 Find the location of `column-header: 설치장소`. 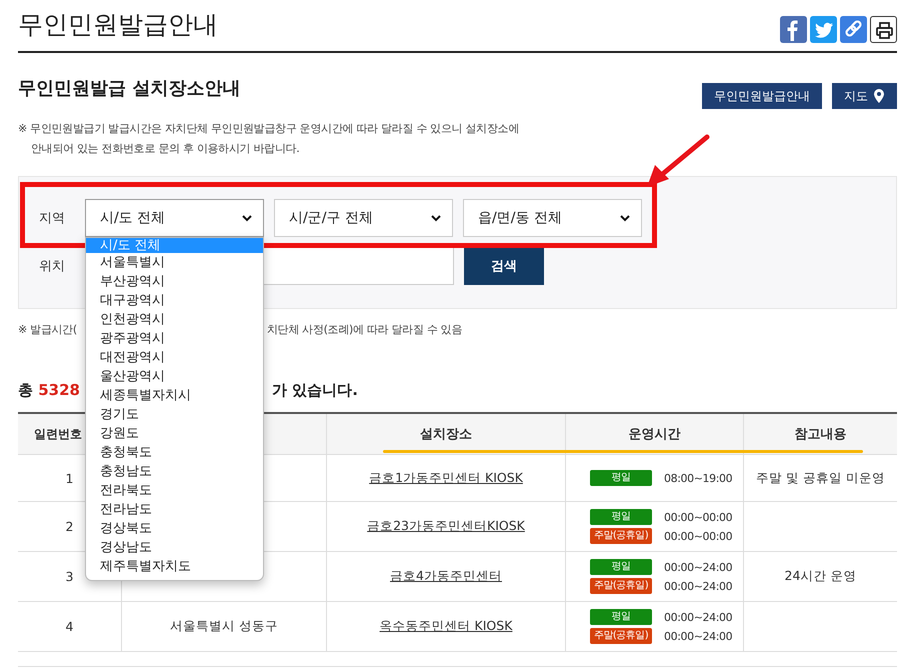

column-header: 설치장소 is located at coordinates (446, 433).